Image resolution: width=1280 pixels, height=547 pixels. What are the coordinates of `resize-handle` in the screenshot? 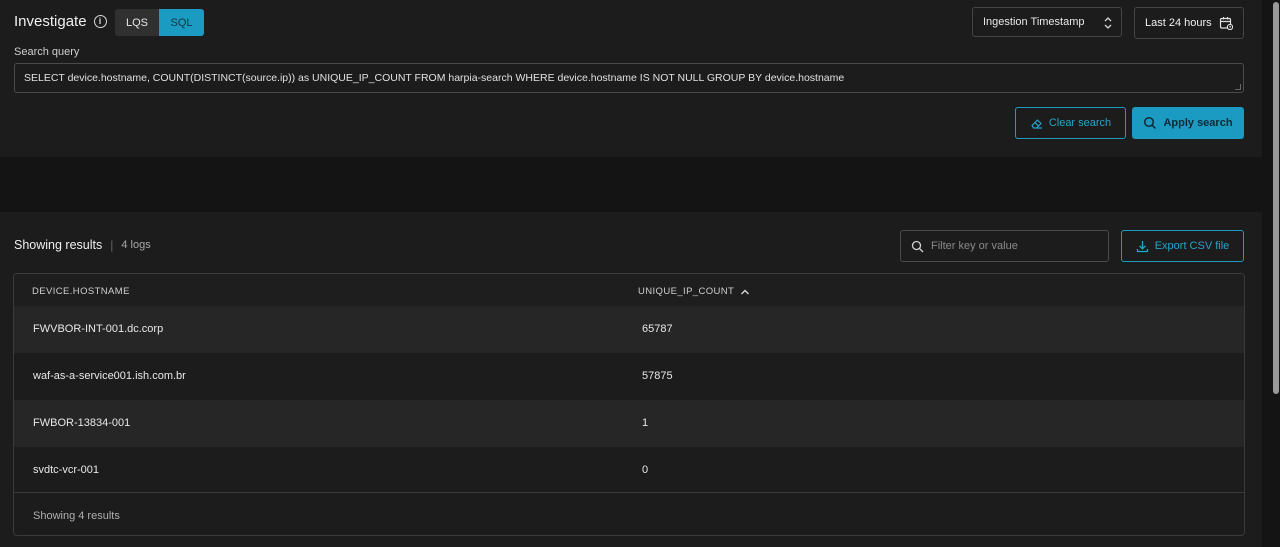 It's located at (1238, 87).